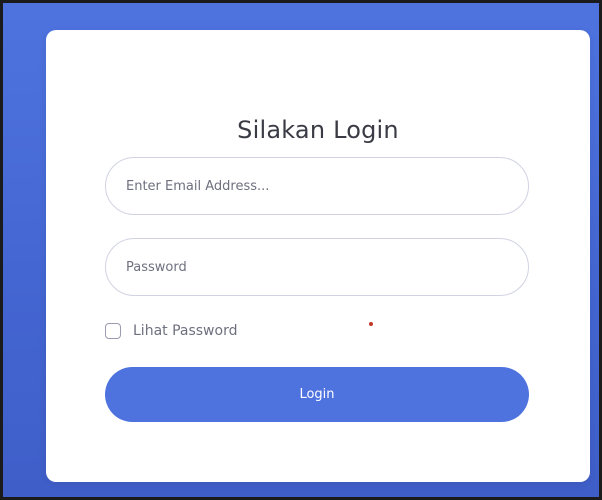  Describe the element at coordinates (185, 331) in the screenshot. I see `show-password-label: Lihat Password` at that location.